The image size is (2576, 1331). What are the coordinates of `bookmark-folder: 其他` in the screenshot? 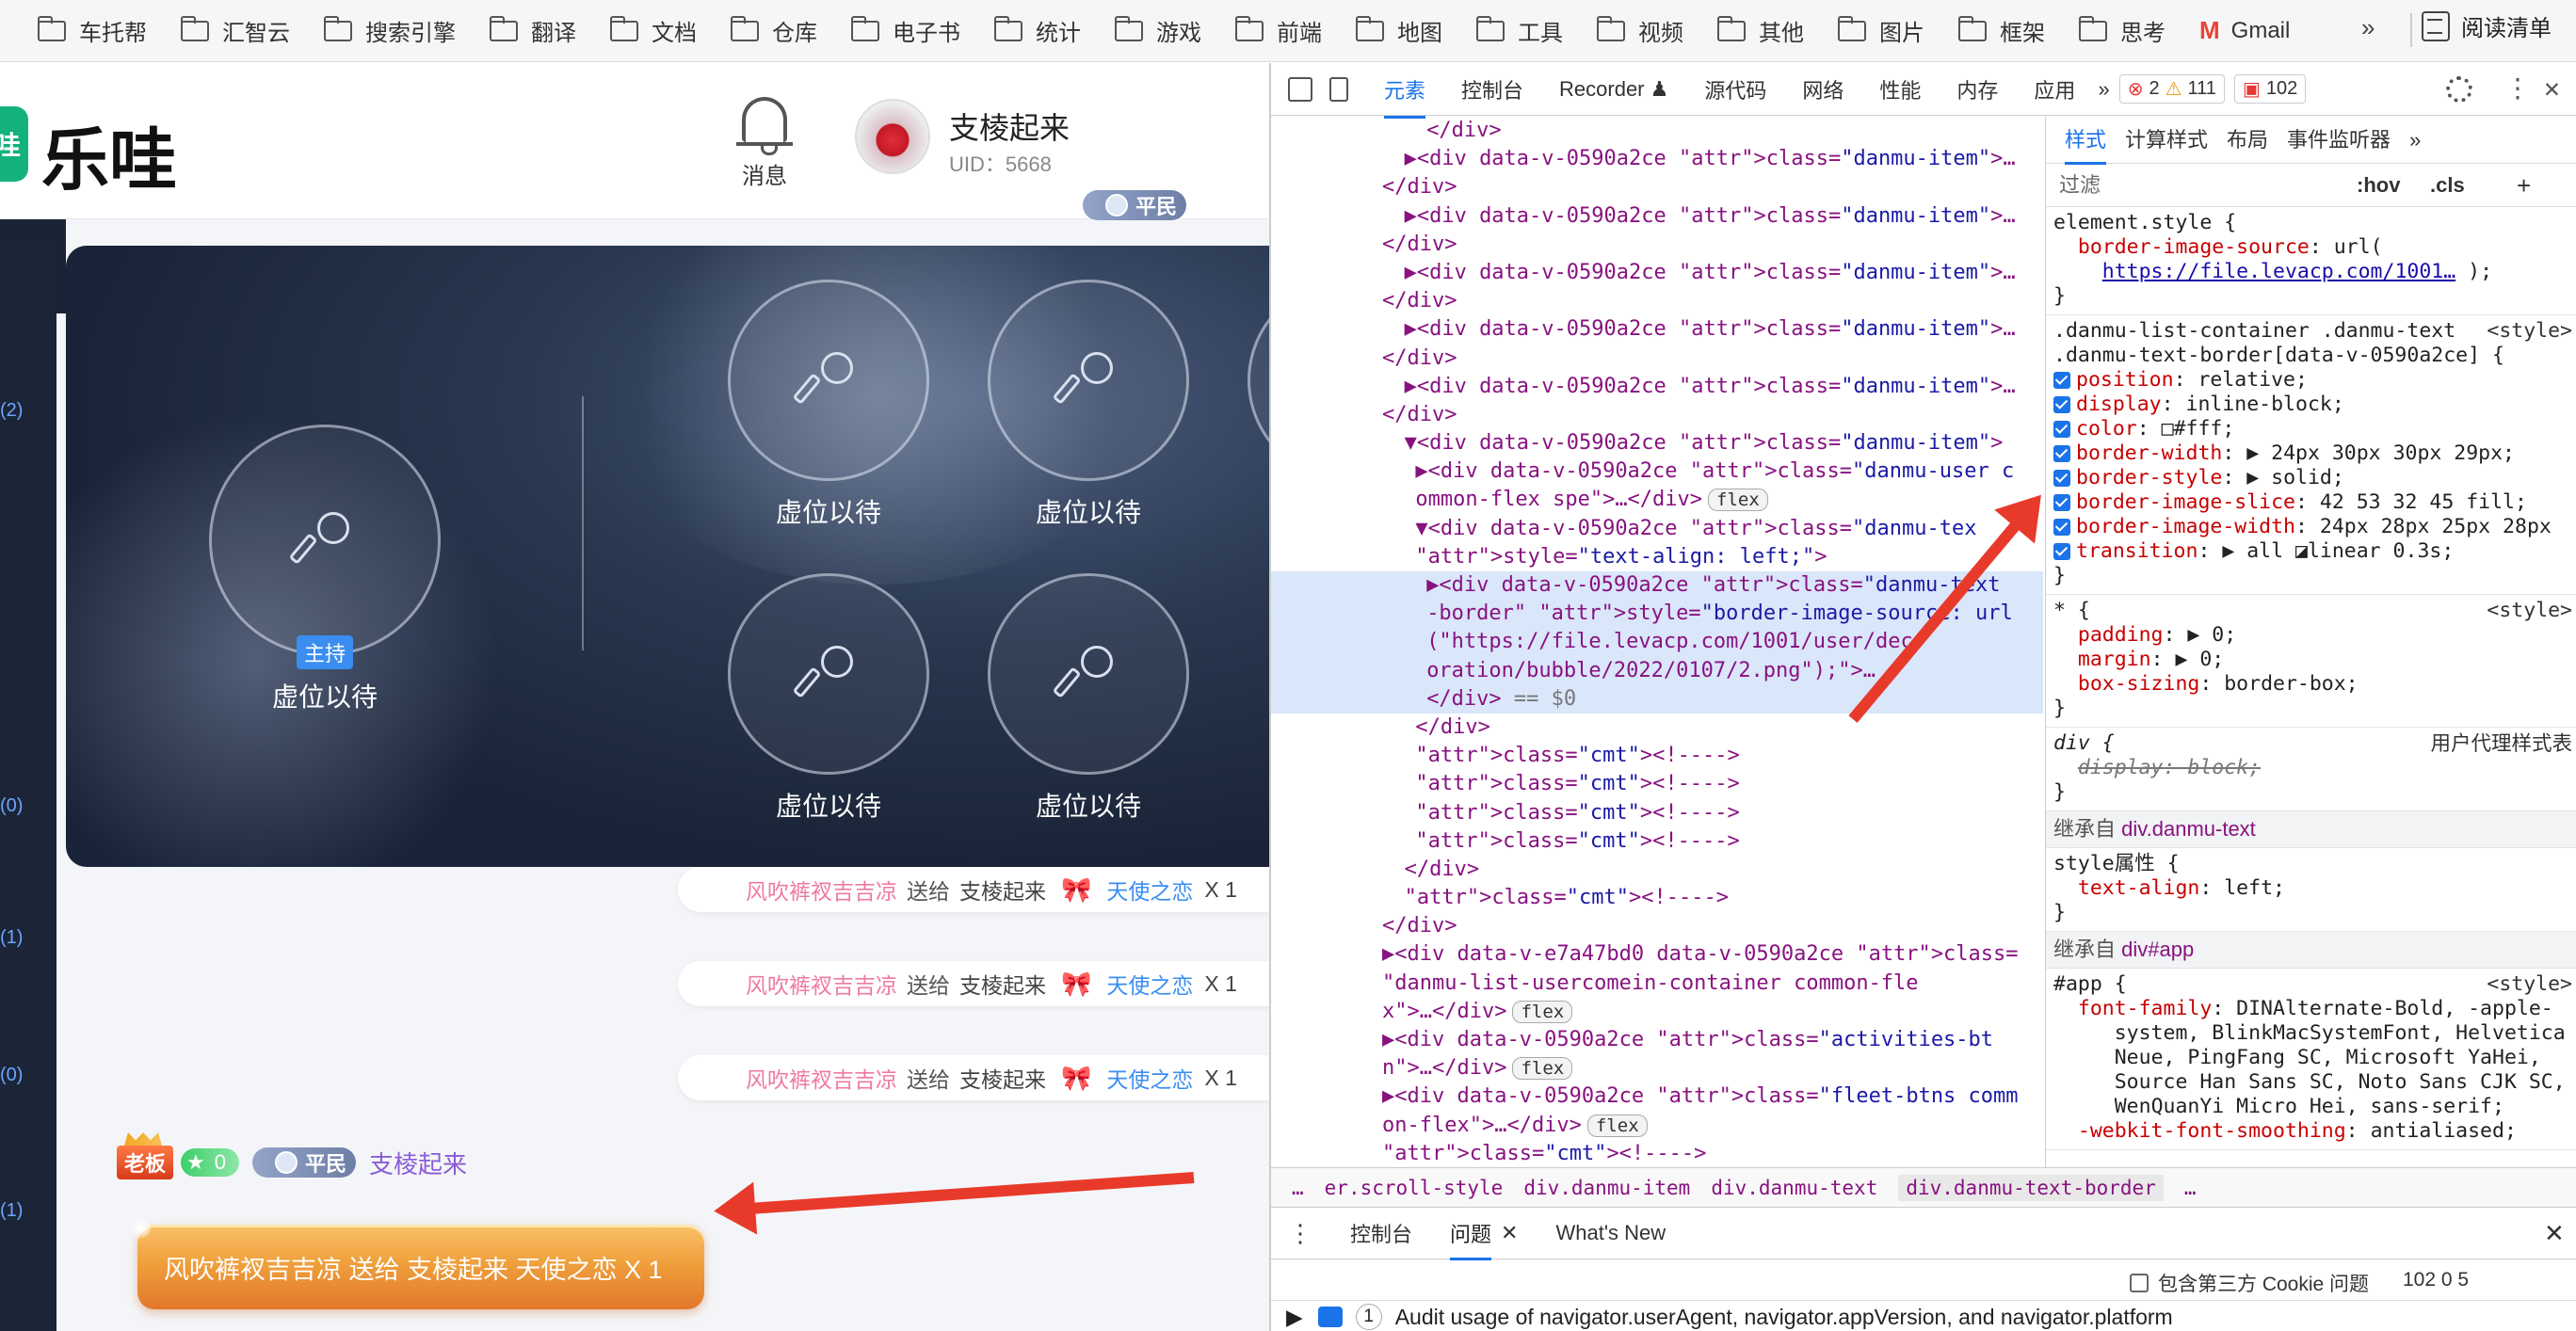 It's located at (1760, 31).